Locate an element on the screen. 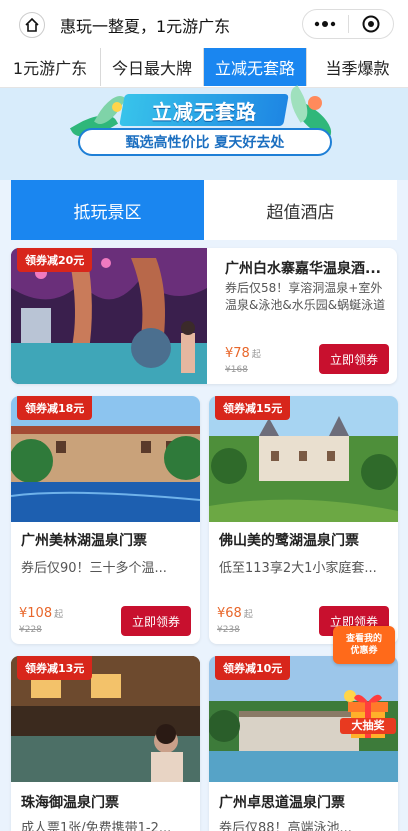 This screenshot has width=408, height=831. original-price: ¥228 is located at coordinates (30, 630).